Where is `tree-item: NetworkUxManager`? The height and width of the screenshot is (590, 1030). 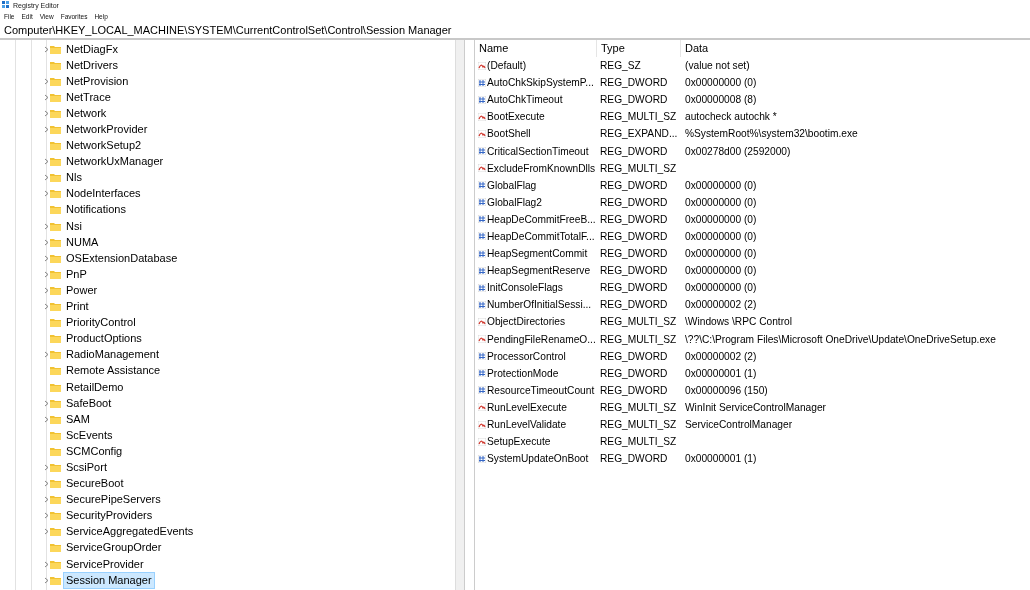
tree-item: NetworkUxManager is located at coordinates (115, 162).